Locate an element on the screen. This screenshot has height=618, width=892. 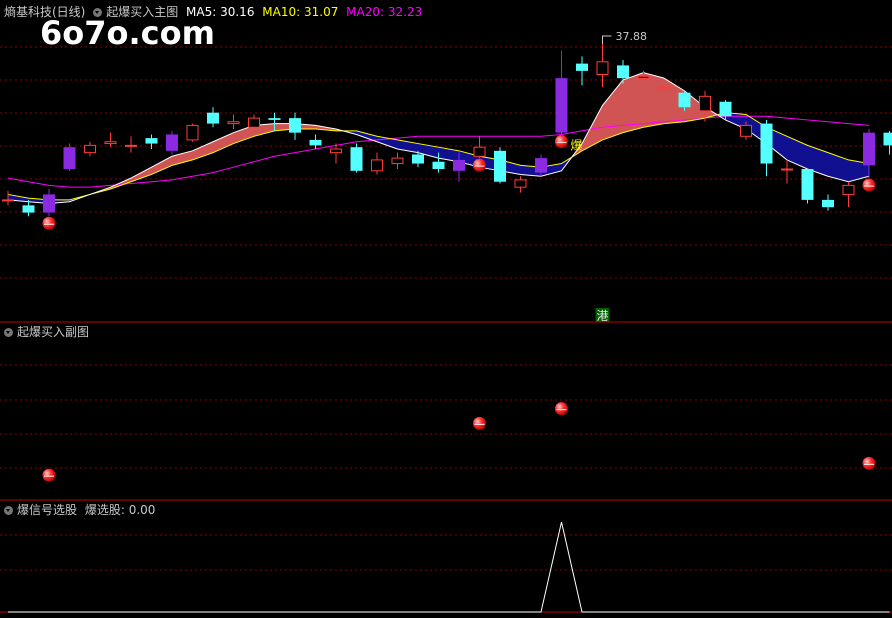
gang-annotation: 港 is located at coordinates (603, 316).